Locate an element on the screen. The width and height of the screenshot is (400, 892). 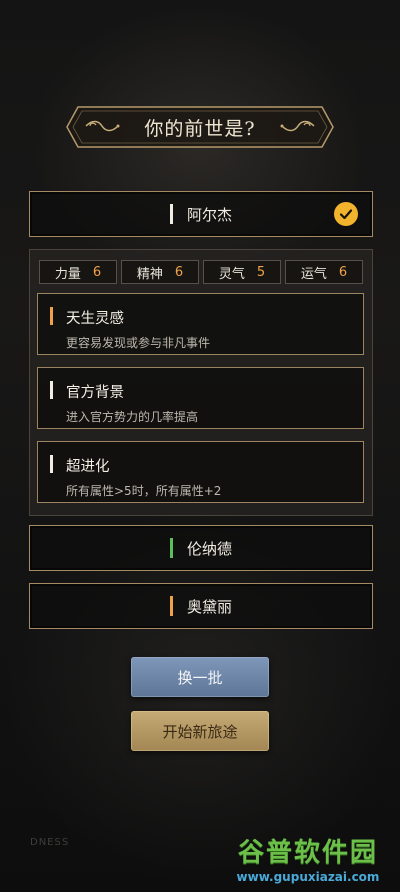
check-icon is located at coordinates (346, 214).